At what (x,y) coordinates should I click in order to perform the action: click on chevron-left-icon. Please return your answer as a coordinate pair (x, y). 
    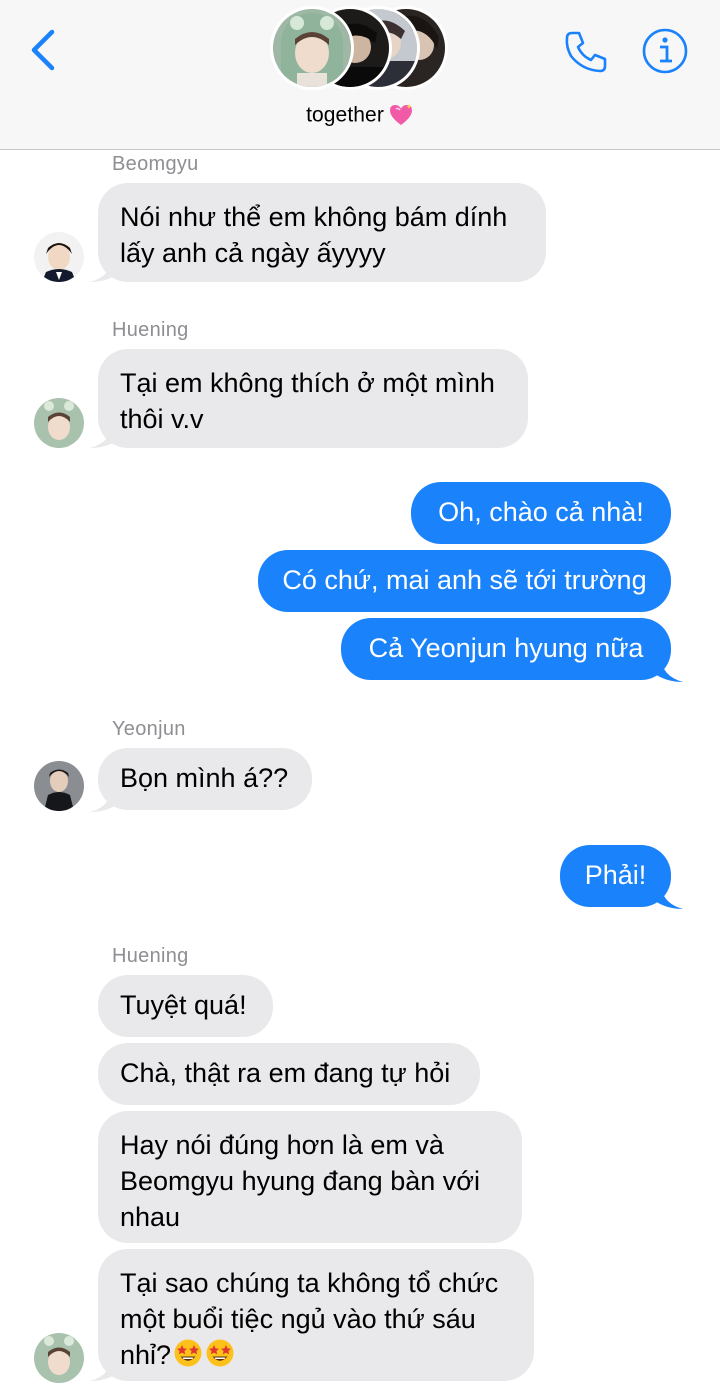
    Looking at the image, I should click on (43, 50).